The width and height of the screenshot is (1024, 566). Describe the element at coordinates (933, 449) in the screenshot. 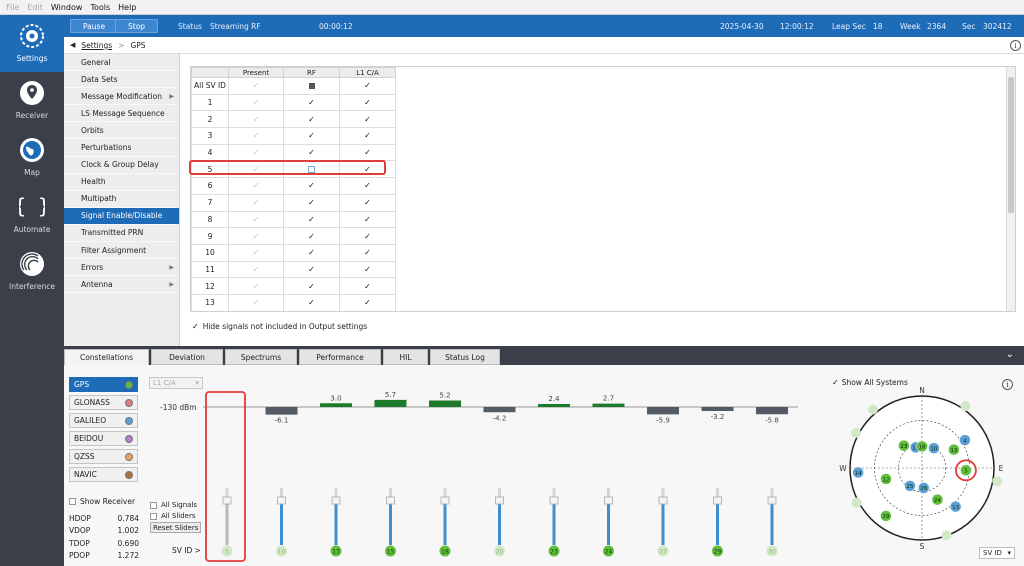

I see `satellite-id: 10` at that location.